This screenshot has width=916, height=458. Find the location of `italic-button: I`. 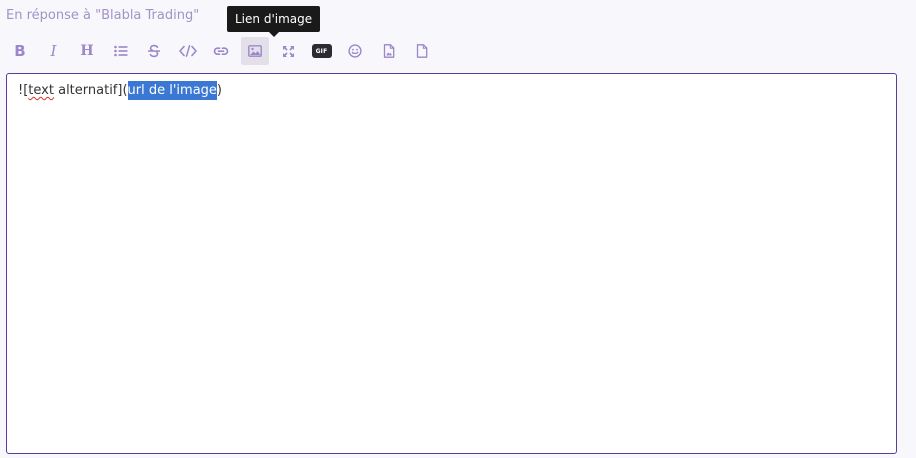

italic-button: I is located at coordinates (54, 51).